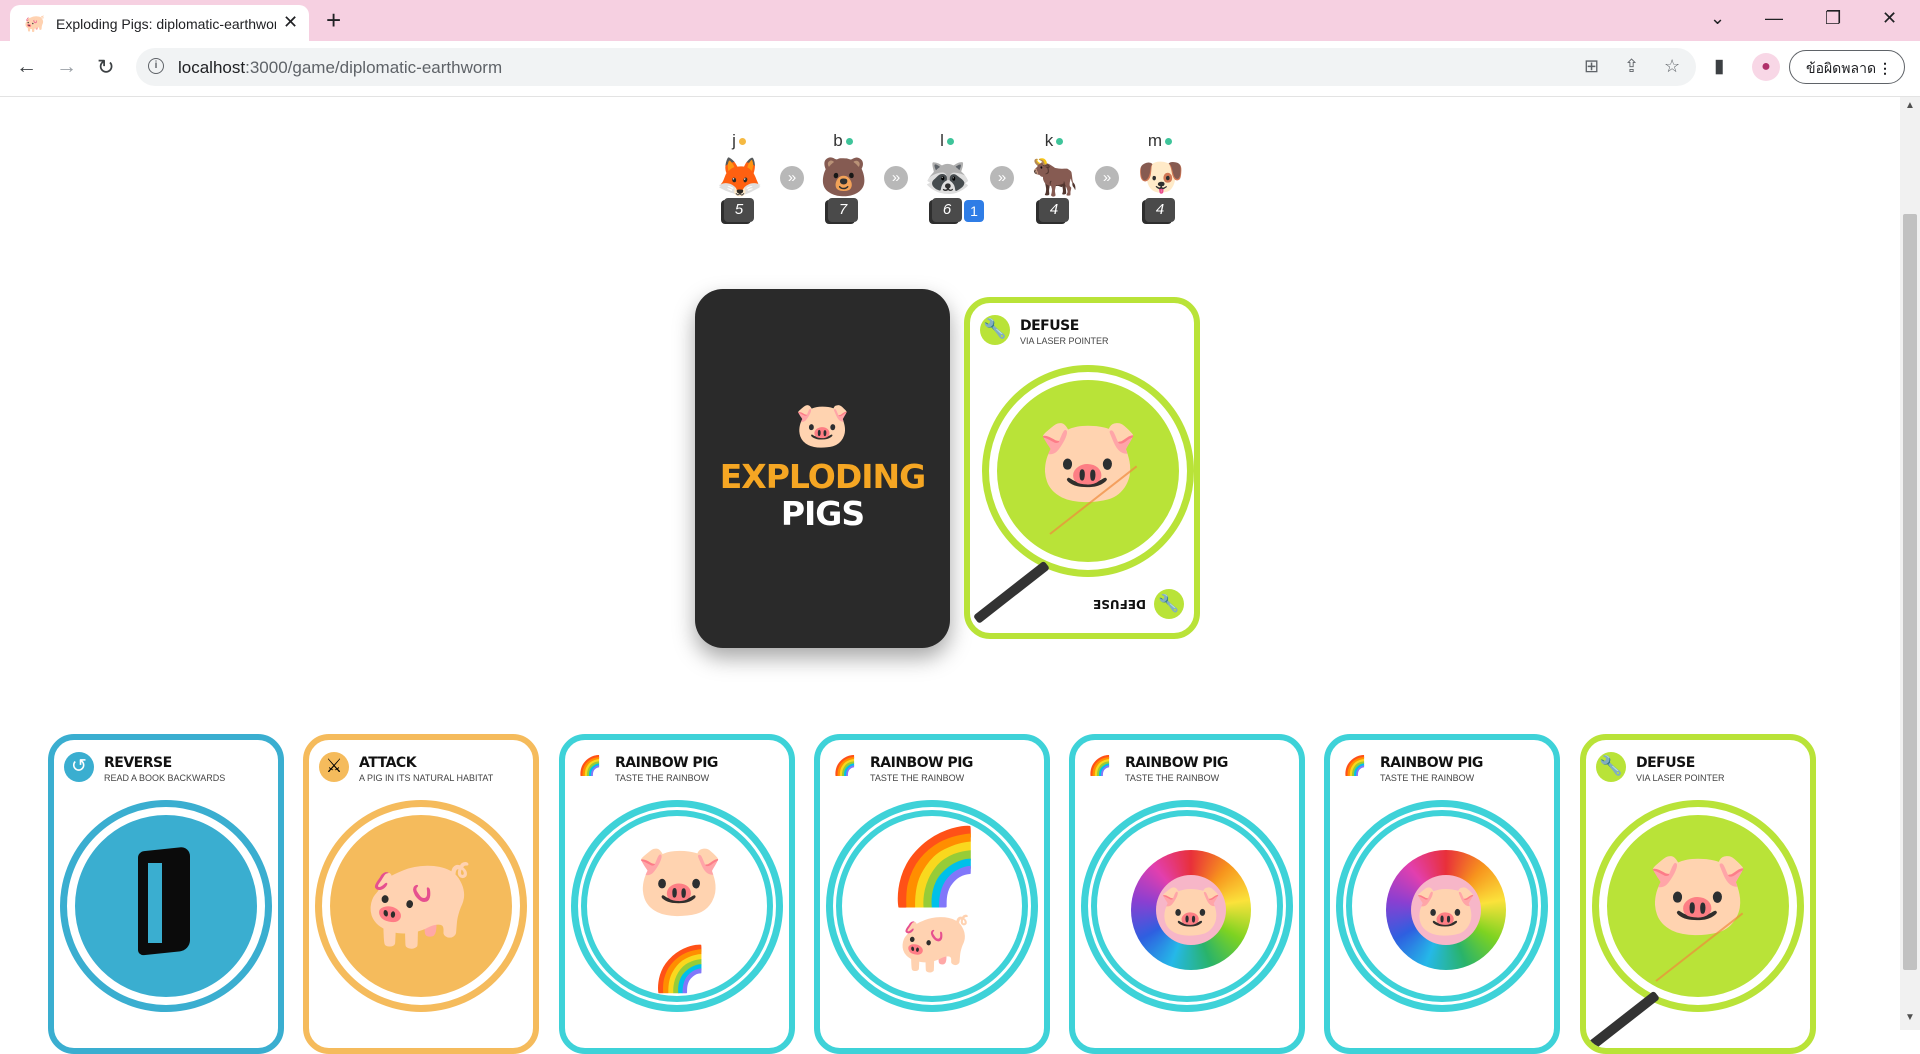  I want to click on player-name: k, so click(1049, 140).